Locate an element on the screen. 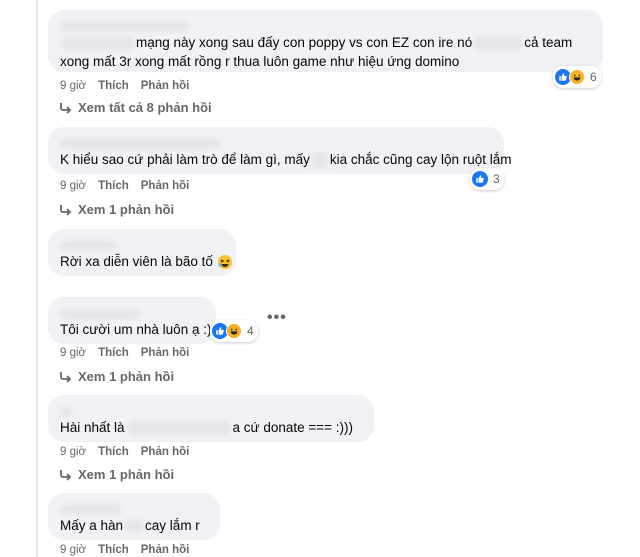  comment-text-line: Mấy a hàn cay lắm r is located at coordinates (130, 526).